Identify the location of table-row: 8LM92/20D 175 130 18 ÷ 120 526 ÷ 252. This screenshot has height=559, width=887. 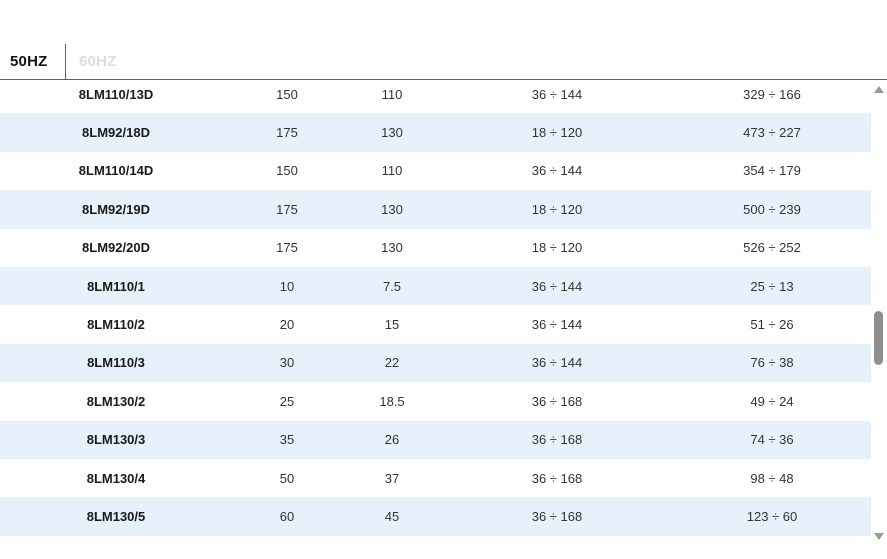
(435, 248).